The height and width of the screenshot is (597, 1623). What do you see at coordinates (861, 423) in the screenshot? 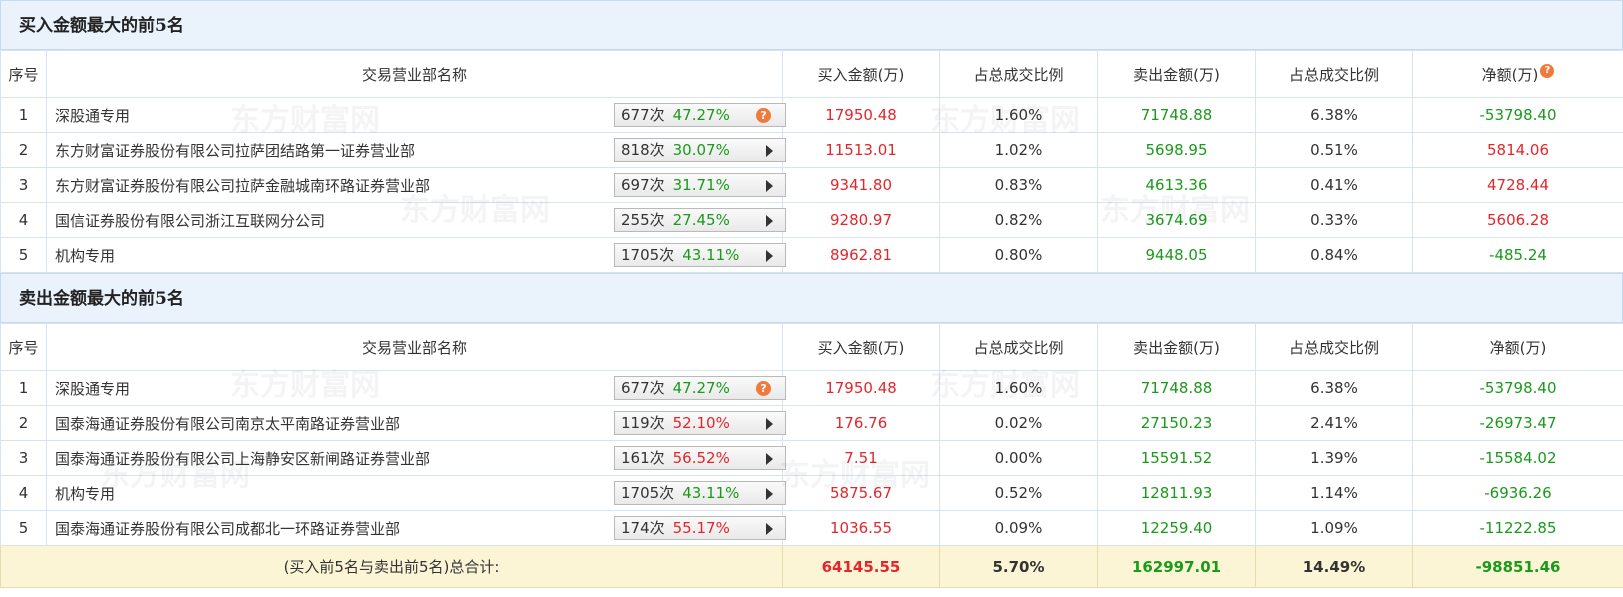
I see `buy-amount: 176.76` at bounding box center [861, 423].